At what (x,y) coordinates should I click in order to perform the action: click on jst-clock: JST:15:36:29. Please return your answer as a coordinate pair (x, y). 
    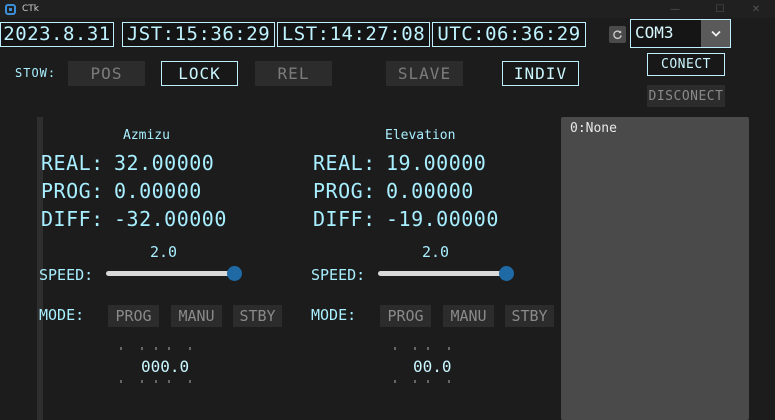
    Looking at the image, I should click on (198, 34).